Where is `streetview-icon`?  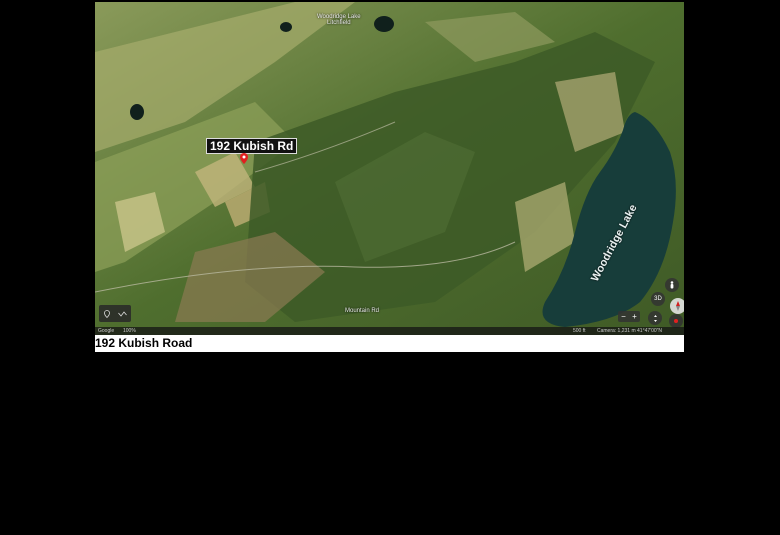 streetview-icon is located at coordinates (676, 321).